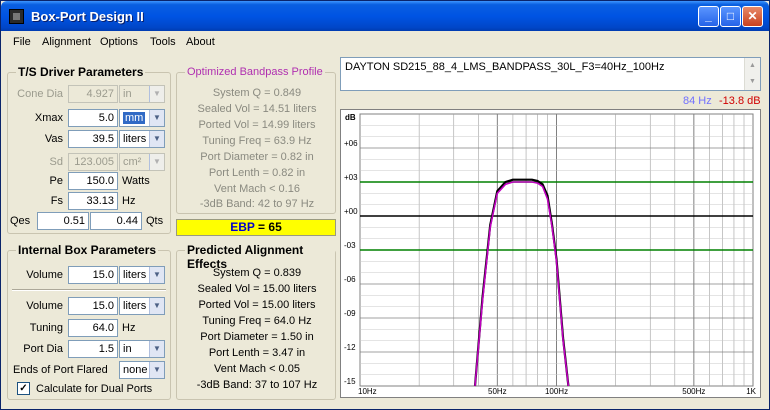  Describe the element at coordinates (257, 173) in the screenshot. I see `opt-port-length: Port Lenth = 0.82 in` at that location.